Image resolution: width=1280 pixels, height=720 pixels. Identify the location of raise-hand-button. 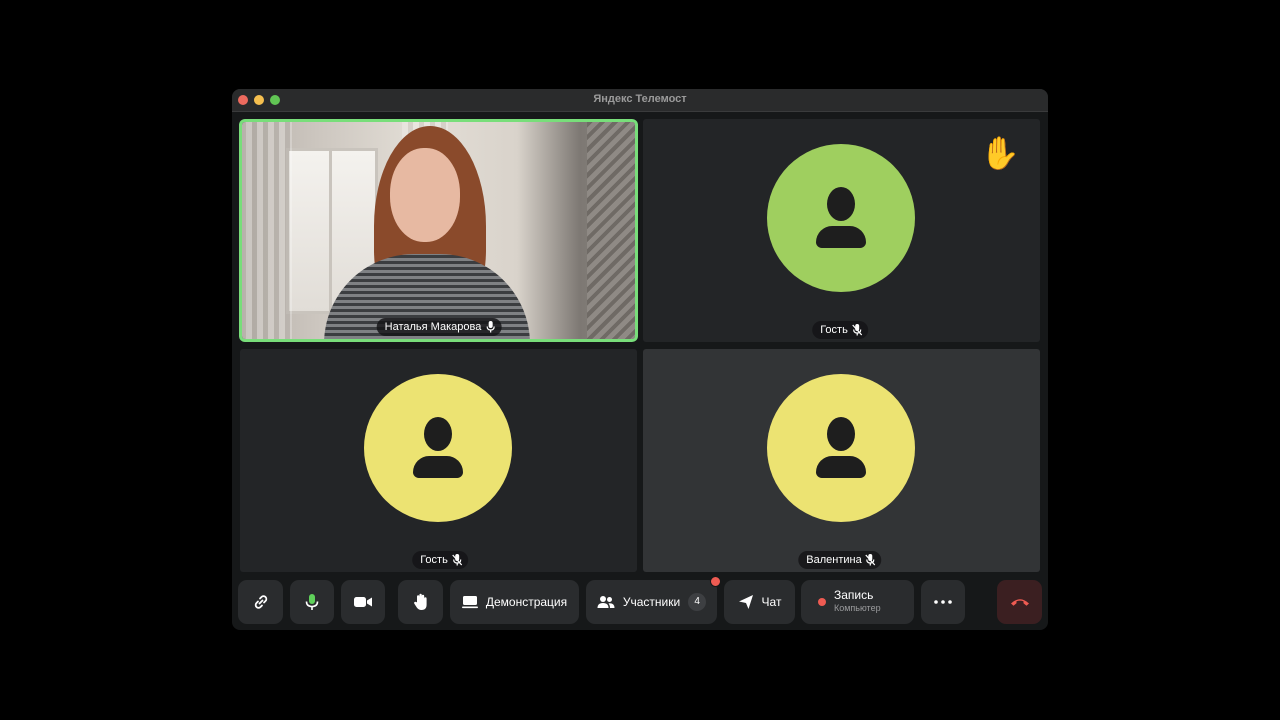
(420, 602).